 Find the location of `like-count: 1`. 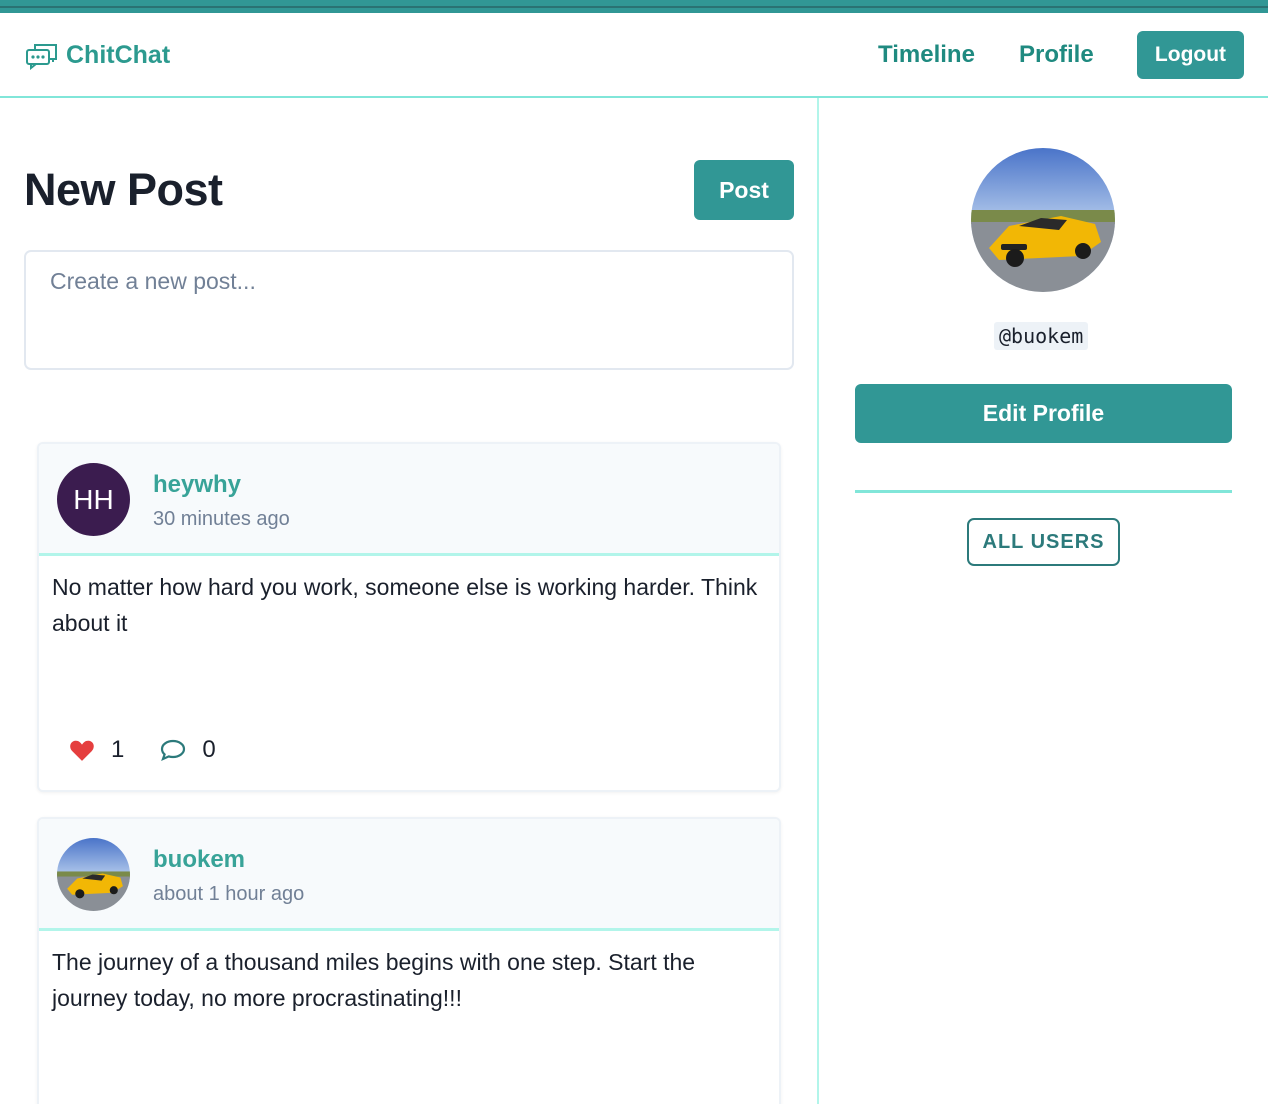

like-count: 1 is located at coordinates (118, 749).